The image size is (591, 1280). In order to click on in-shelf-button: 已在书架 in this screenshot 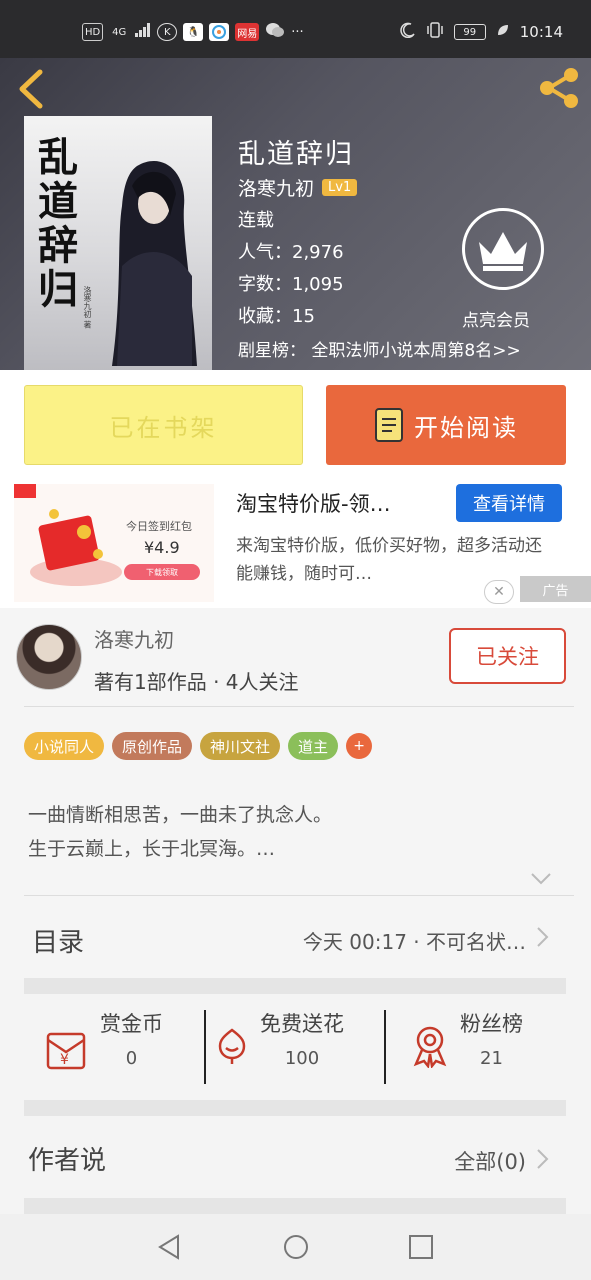, I will do `click(163, 425)`.